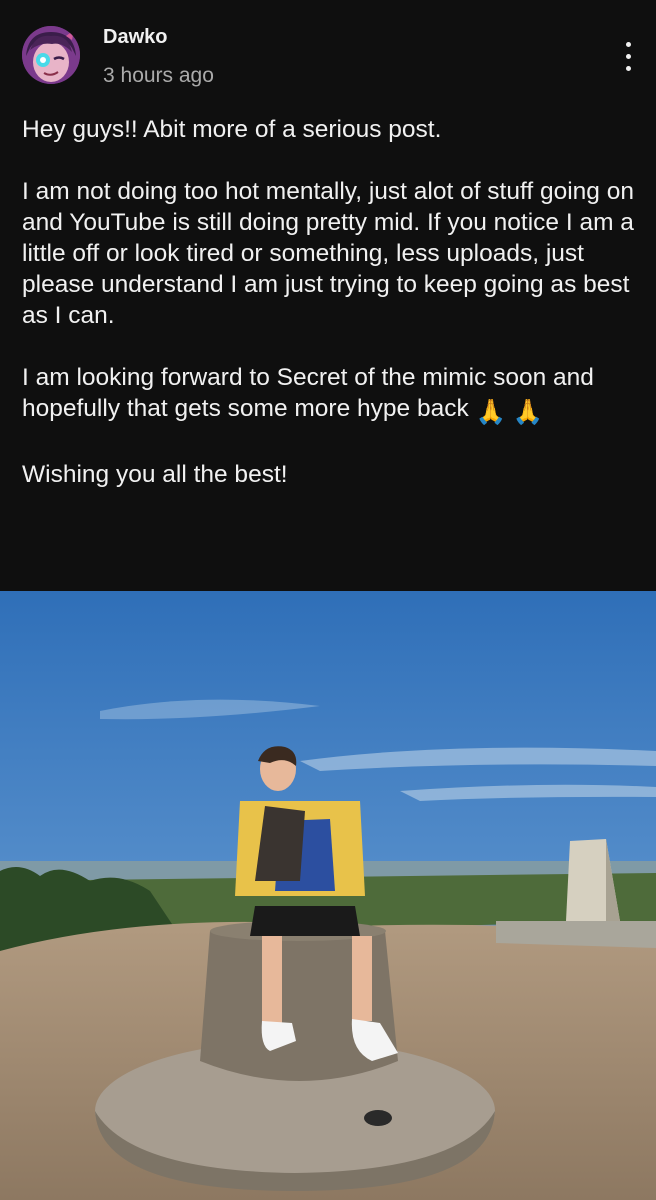 Image resolution: width=656 pixels, height=1200 pixels. Describe the element at coordinates (155, 474) in the screenshot. I see `post-paragraph: Wishing you all the best!` at that location.